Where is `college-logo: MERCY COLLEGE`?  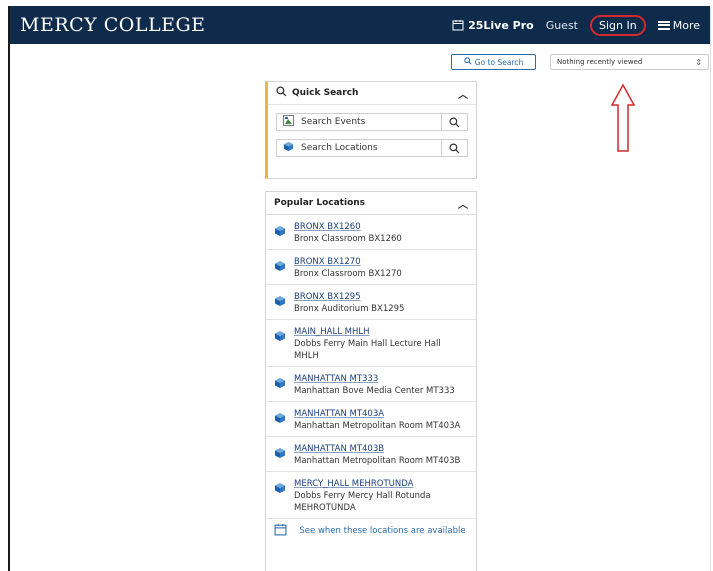 college-logo: MERCY COLLEGE is located at coordinates (113, 25).